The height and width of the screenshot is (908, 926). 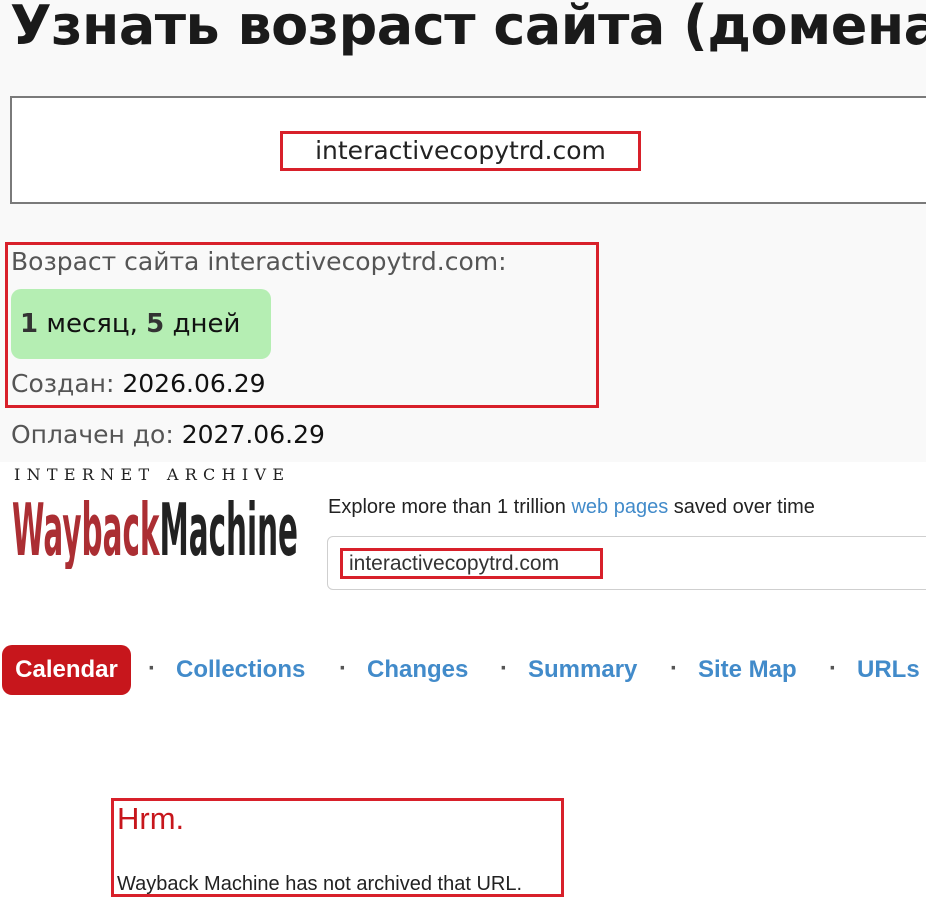 What do you see at coordinates (747, 670) in the screenshot?
I see `tab-site-map: Site Map` at bounding box center [747, 670].